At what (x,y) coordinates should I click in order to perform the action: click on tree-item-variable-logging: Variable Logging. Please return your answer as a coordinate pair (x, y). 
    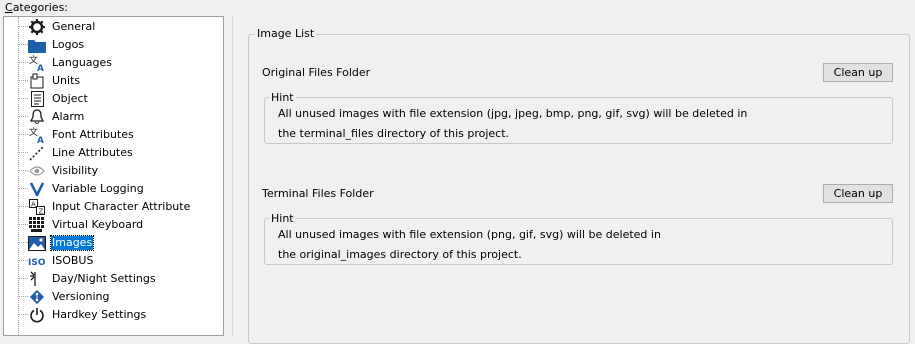
    Looking at the image, I should click on (113, 189).